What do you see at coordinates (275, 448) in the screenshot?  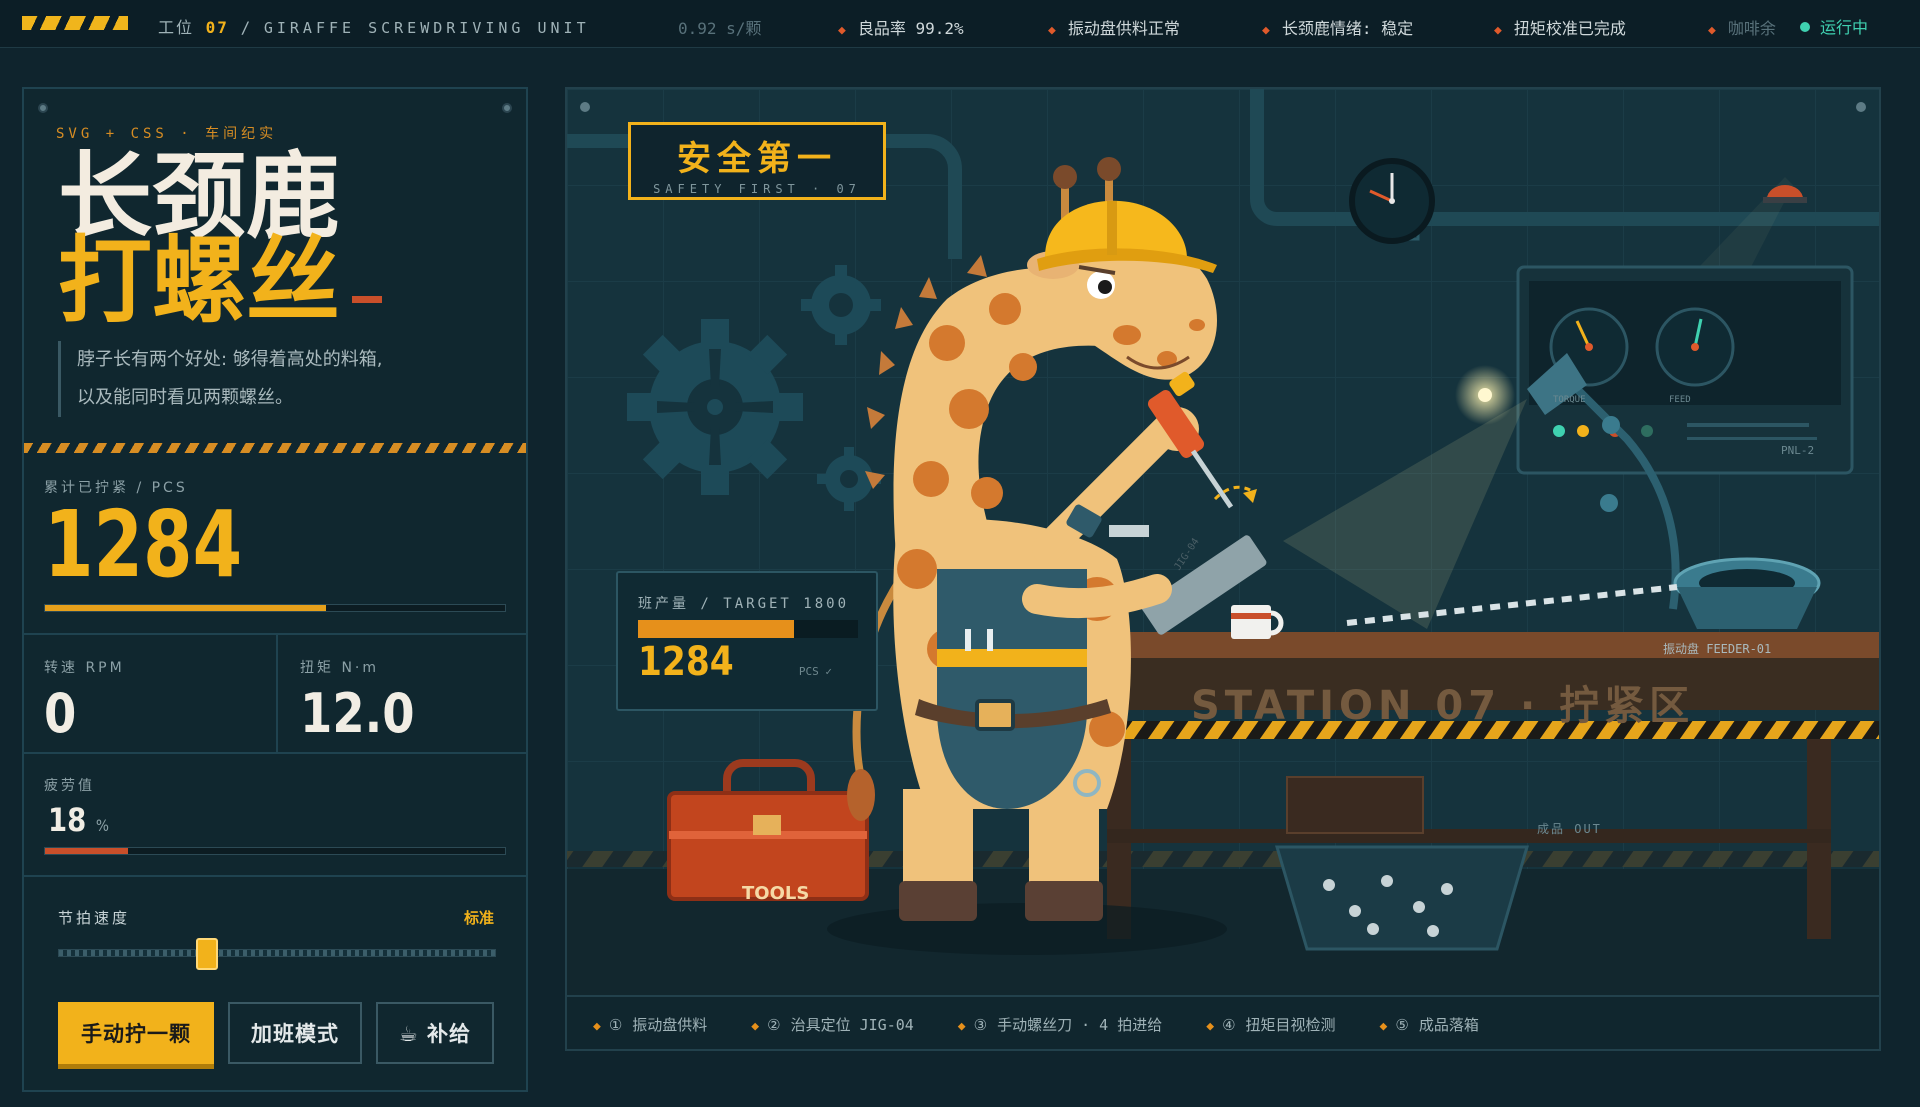 I see `hazard-divider` at bounding box center [275, 448].